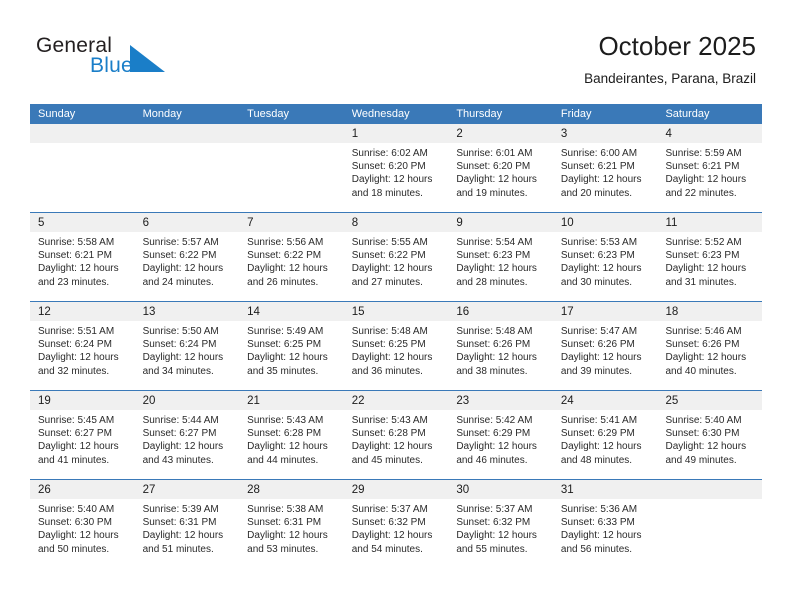 The height and width of the screenshot is (612, 792). What do you see at coordinates (463, 401) in the screenshot?
I see `day-number: 23` at bounding box center [463, 401].